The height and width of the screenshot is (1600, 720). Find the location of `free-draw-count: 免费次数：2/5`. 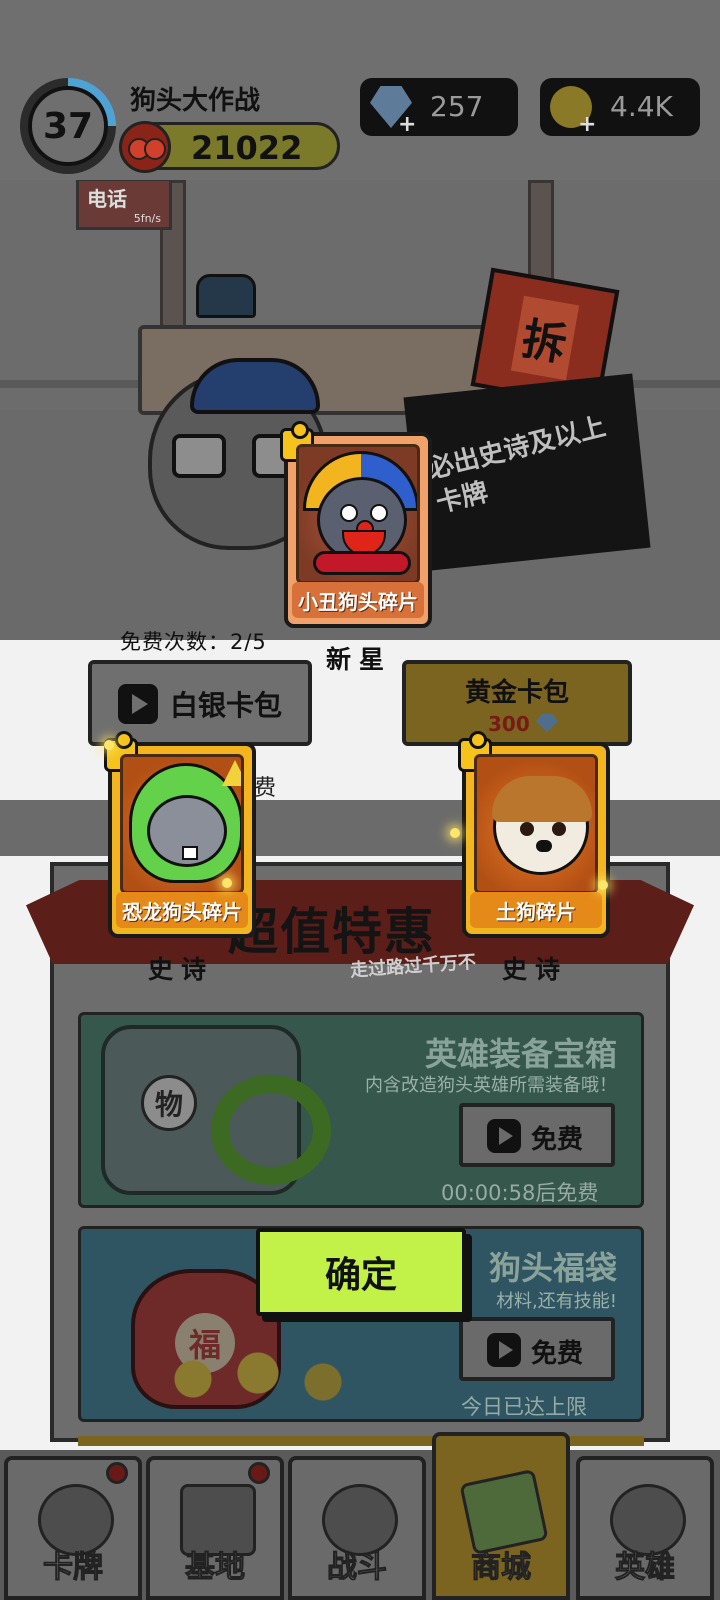

free-draw-count: 免费次数：2/5 is located at coordinates (193, 642).